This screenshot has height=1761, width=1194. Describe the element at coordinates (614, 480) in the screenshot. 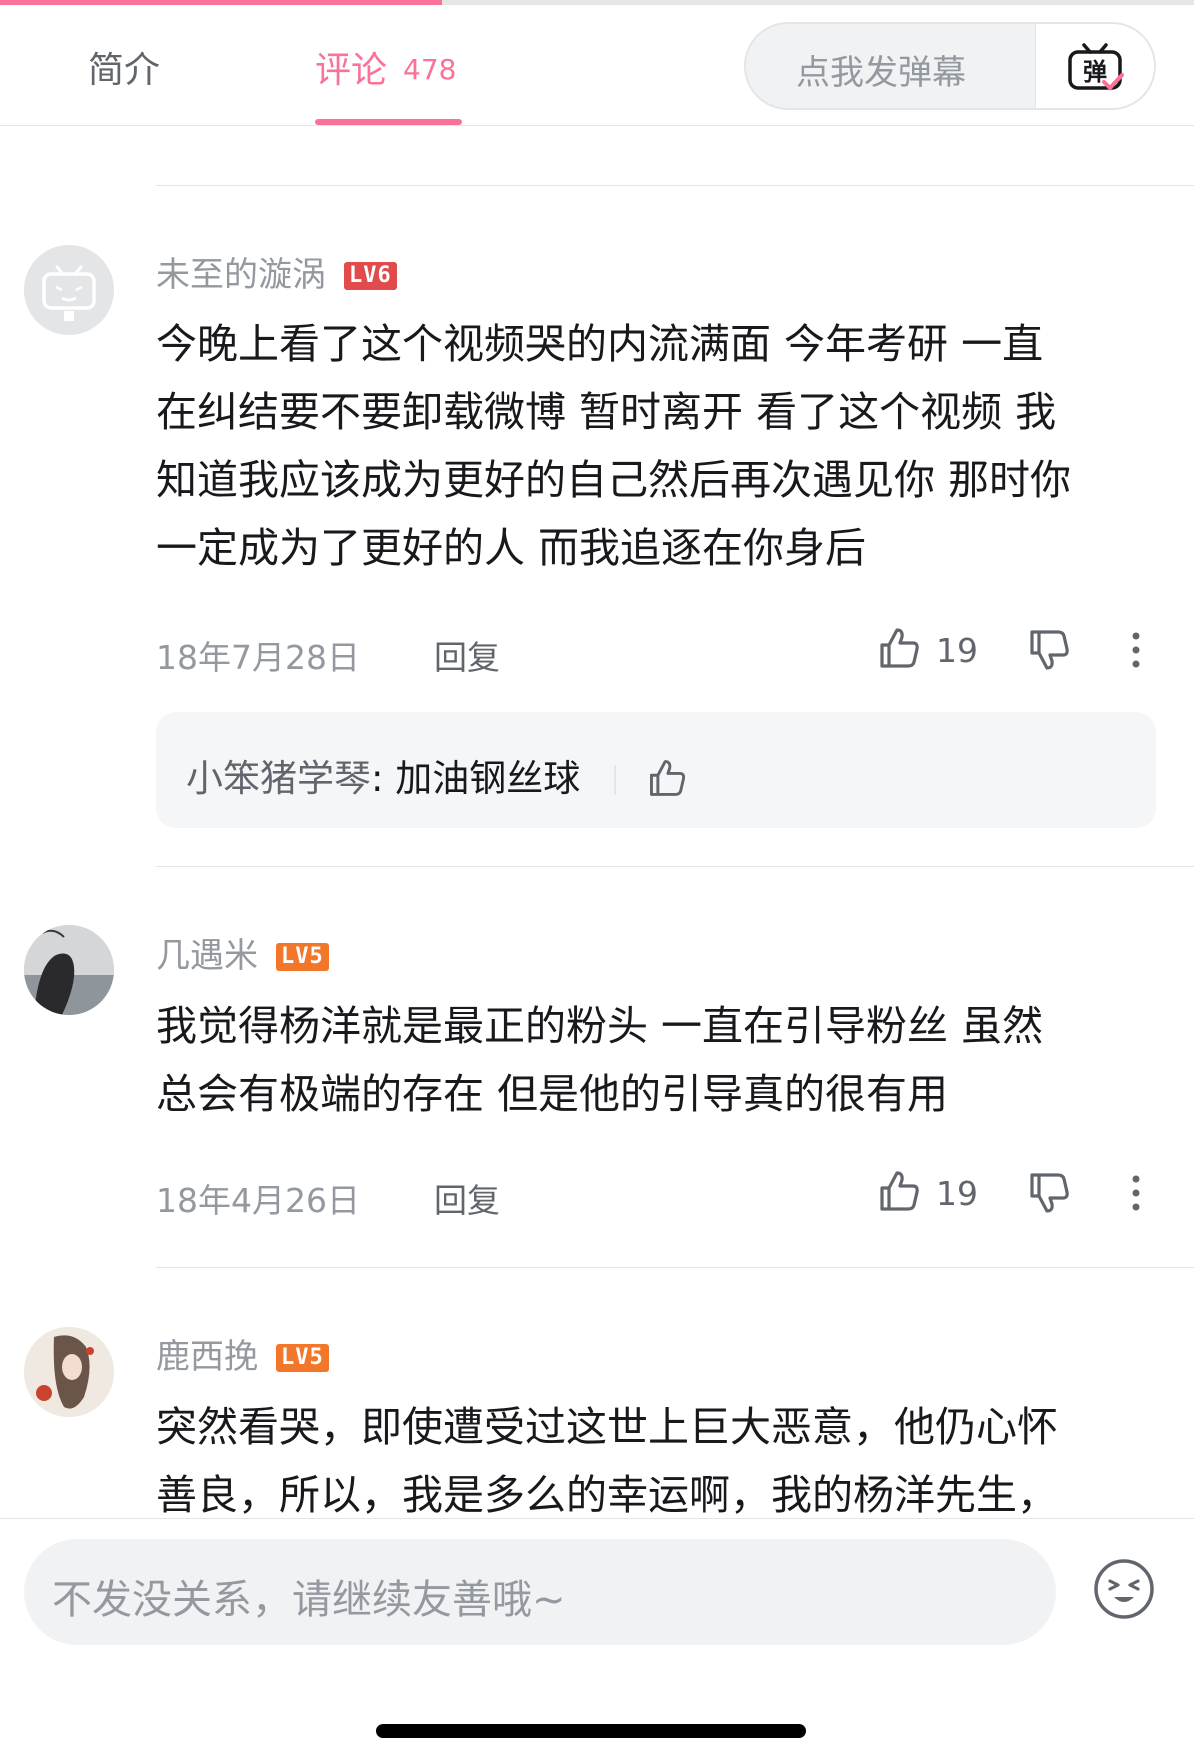

I see `comment-line: 知道我应该成为更好的自己然后再次遇见你 那时你` at that location.